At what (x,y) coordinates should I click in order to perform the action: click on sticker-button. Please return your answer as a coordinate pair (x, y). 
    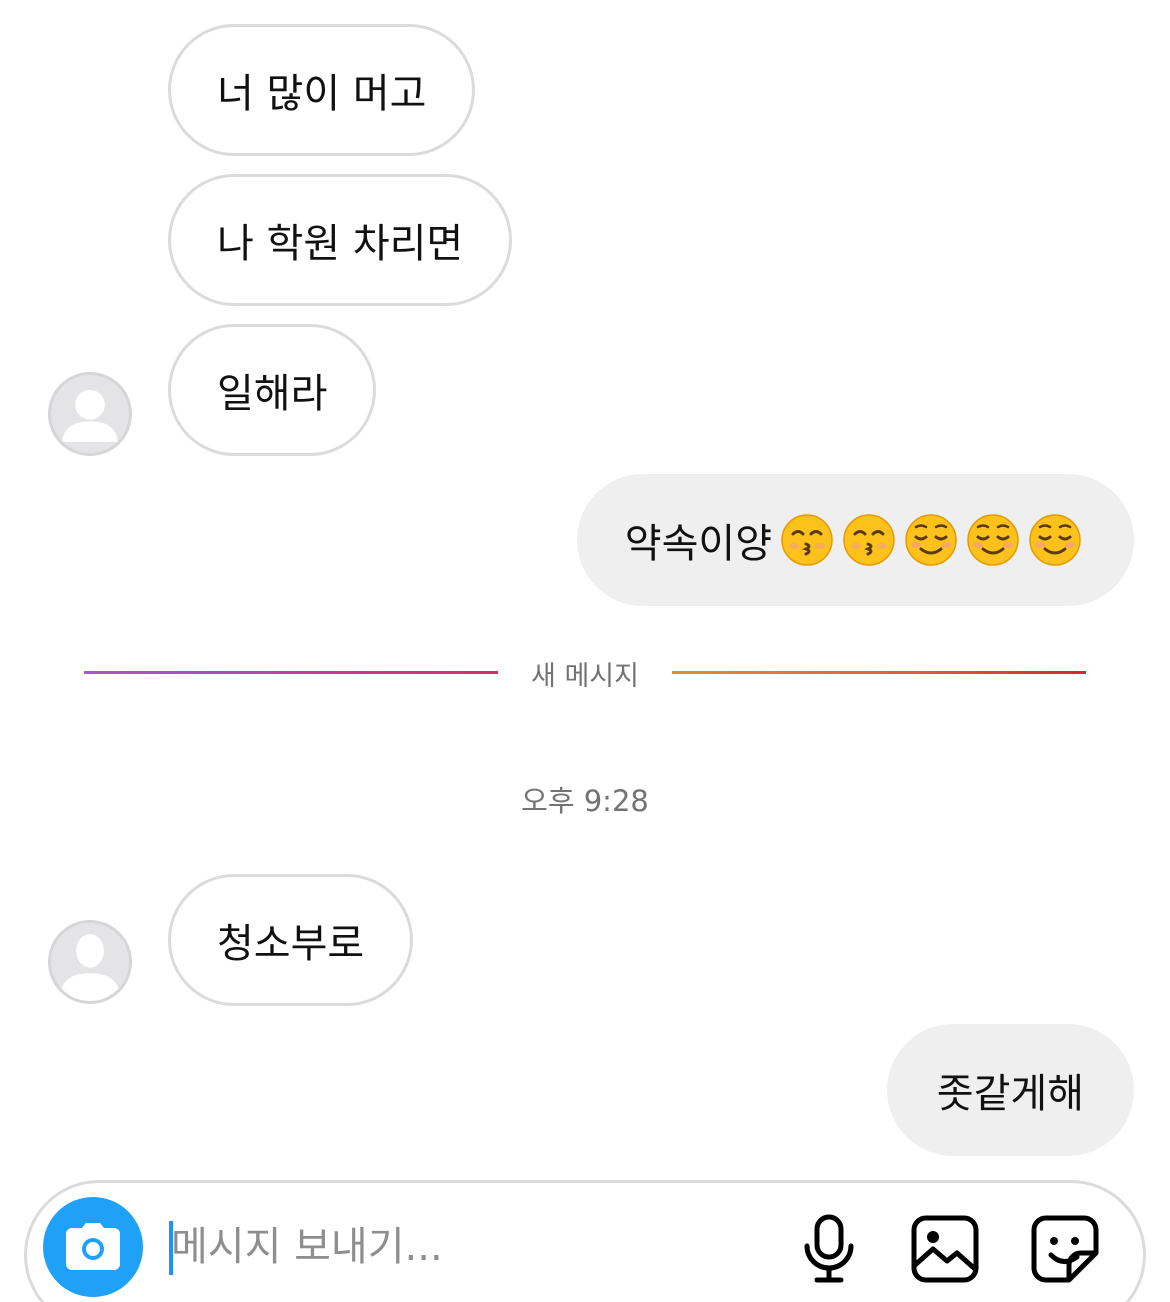
    Looking at the image, I should click on (1065, 1249).